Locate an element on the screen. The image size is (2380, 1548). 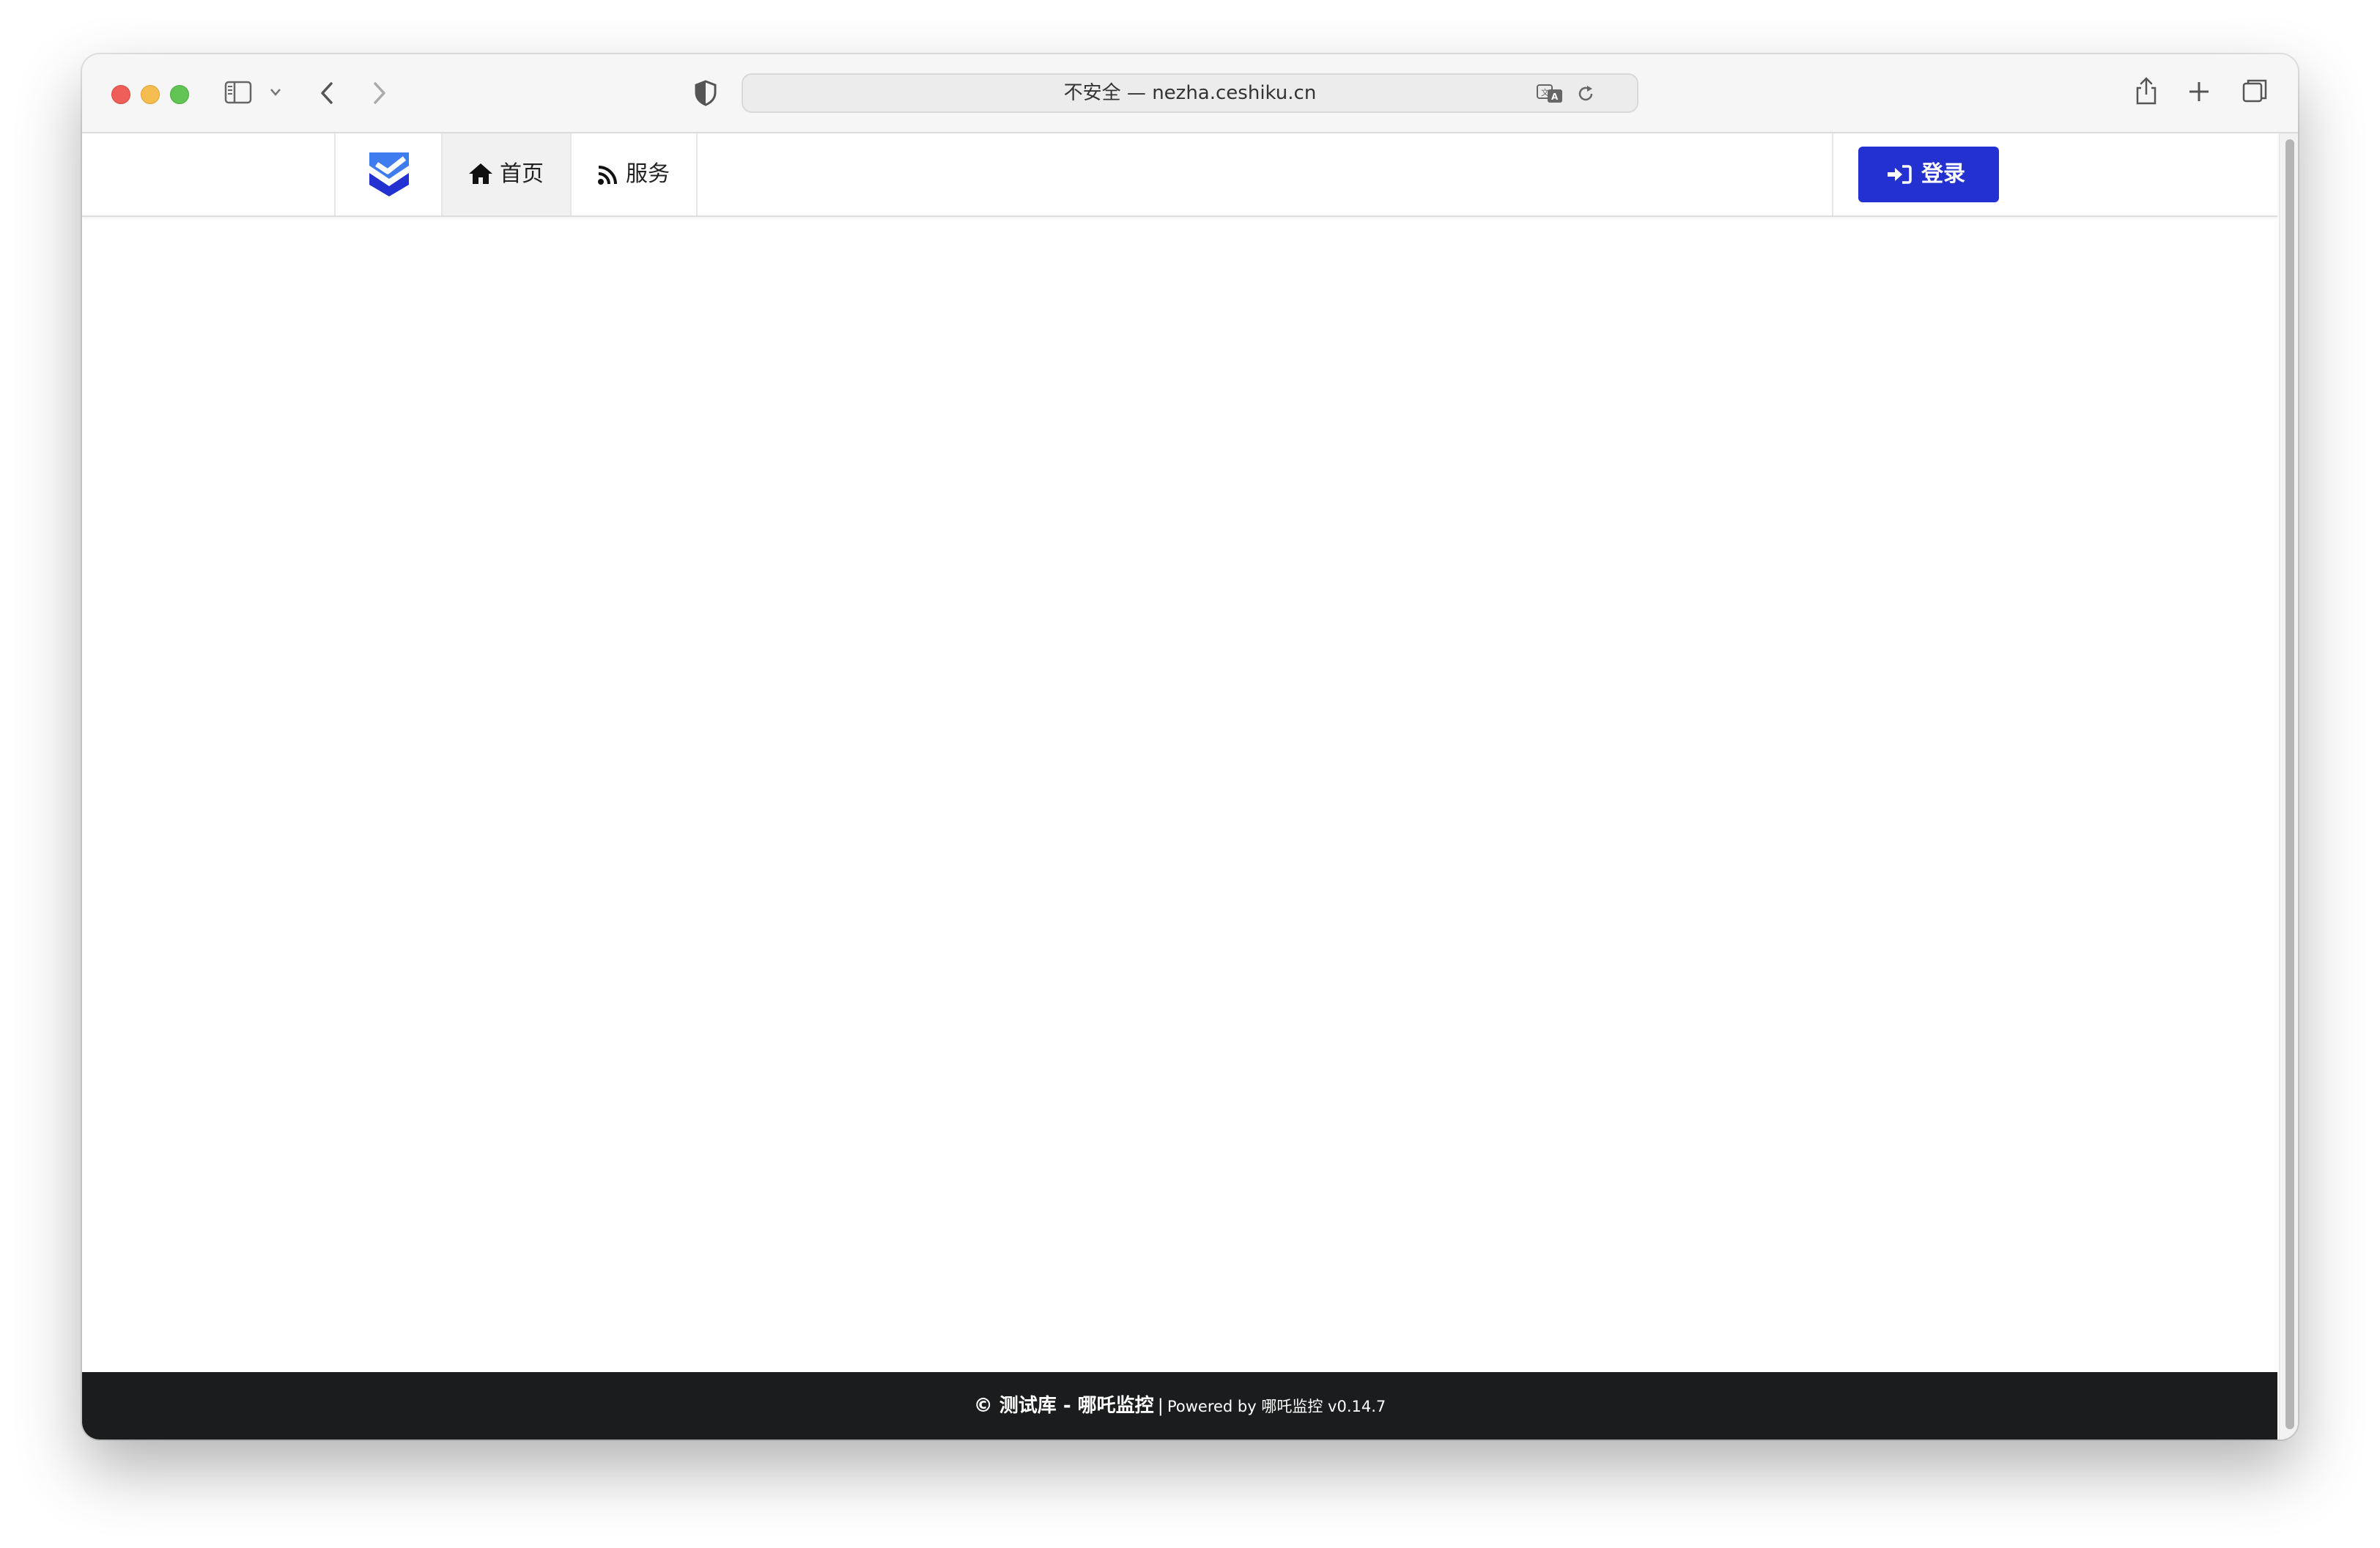
address-text: 不安全 — nezha.ceshiku.cn is located at coordinates (1190, 93).